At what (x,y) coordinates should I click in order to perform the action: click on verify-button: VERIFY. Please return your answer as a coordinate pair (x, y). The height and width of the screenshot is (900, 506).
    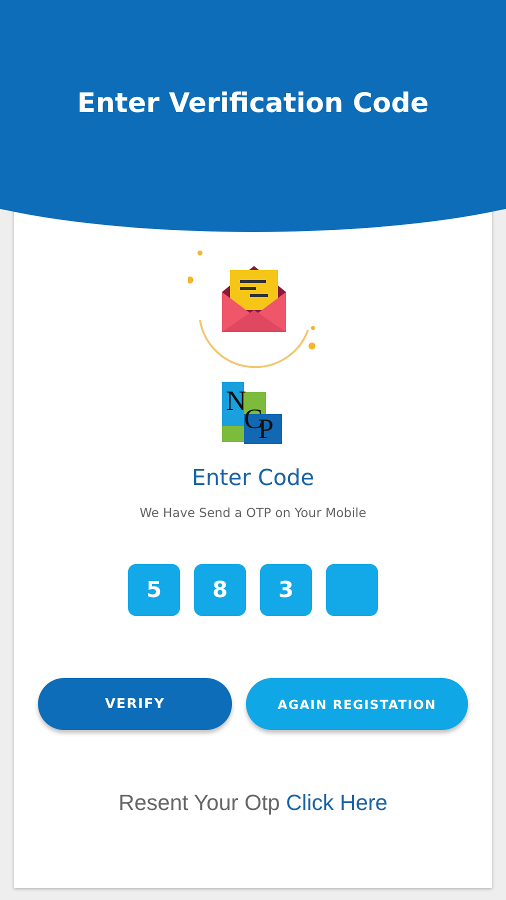
    Looking at the image, I should click on (135, 704).